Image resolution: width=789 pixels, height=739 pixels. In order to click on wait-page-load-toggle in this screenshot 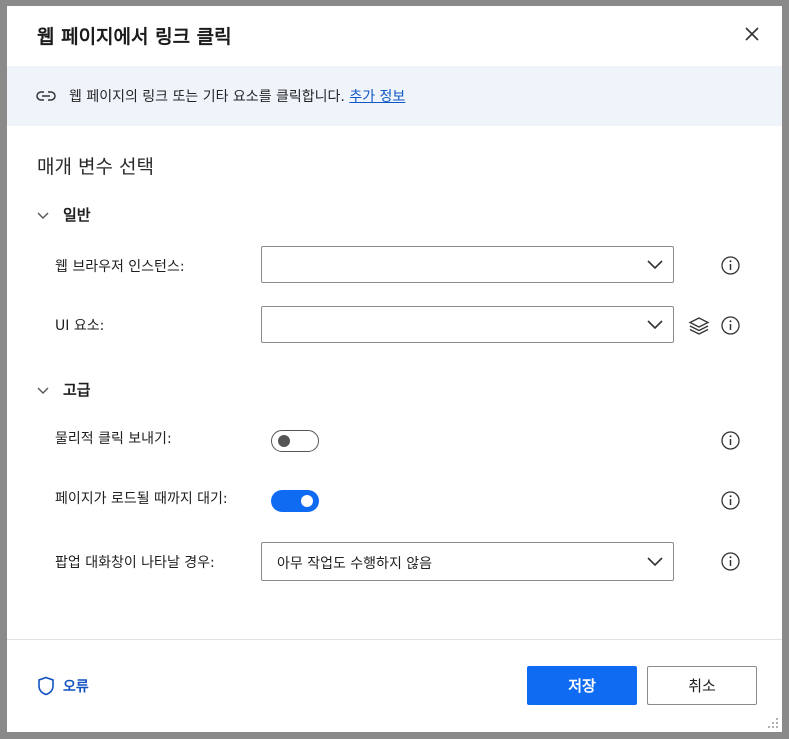, I will do `click(295, 501)`.